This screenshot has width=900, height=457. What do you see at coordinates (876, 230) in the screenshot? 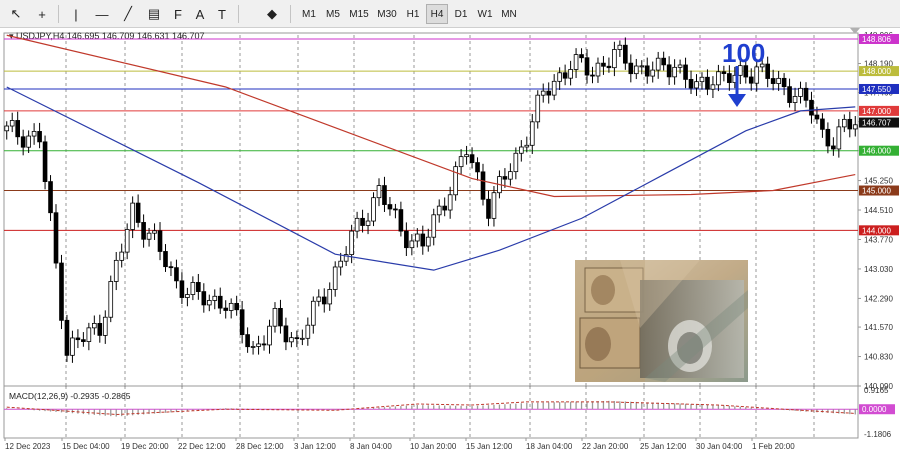
I see `level-label: 144.000` at bounding box center [876, 230].